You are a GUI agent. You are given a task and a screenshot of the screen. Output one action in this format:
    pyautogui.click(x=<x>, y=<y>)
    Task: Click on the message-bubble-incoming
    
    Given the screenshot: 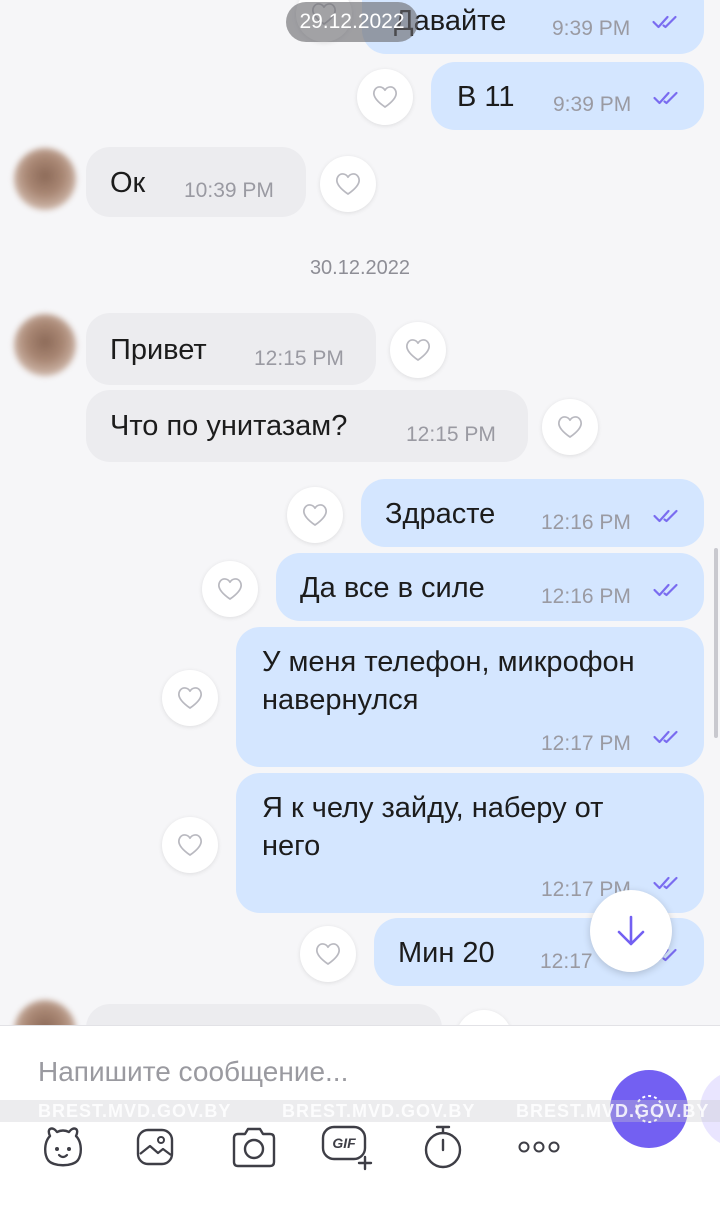 What is the action you would take?
    pyautogui.click(x=264, y=1014)
    